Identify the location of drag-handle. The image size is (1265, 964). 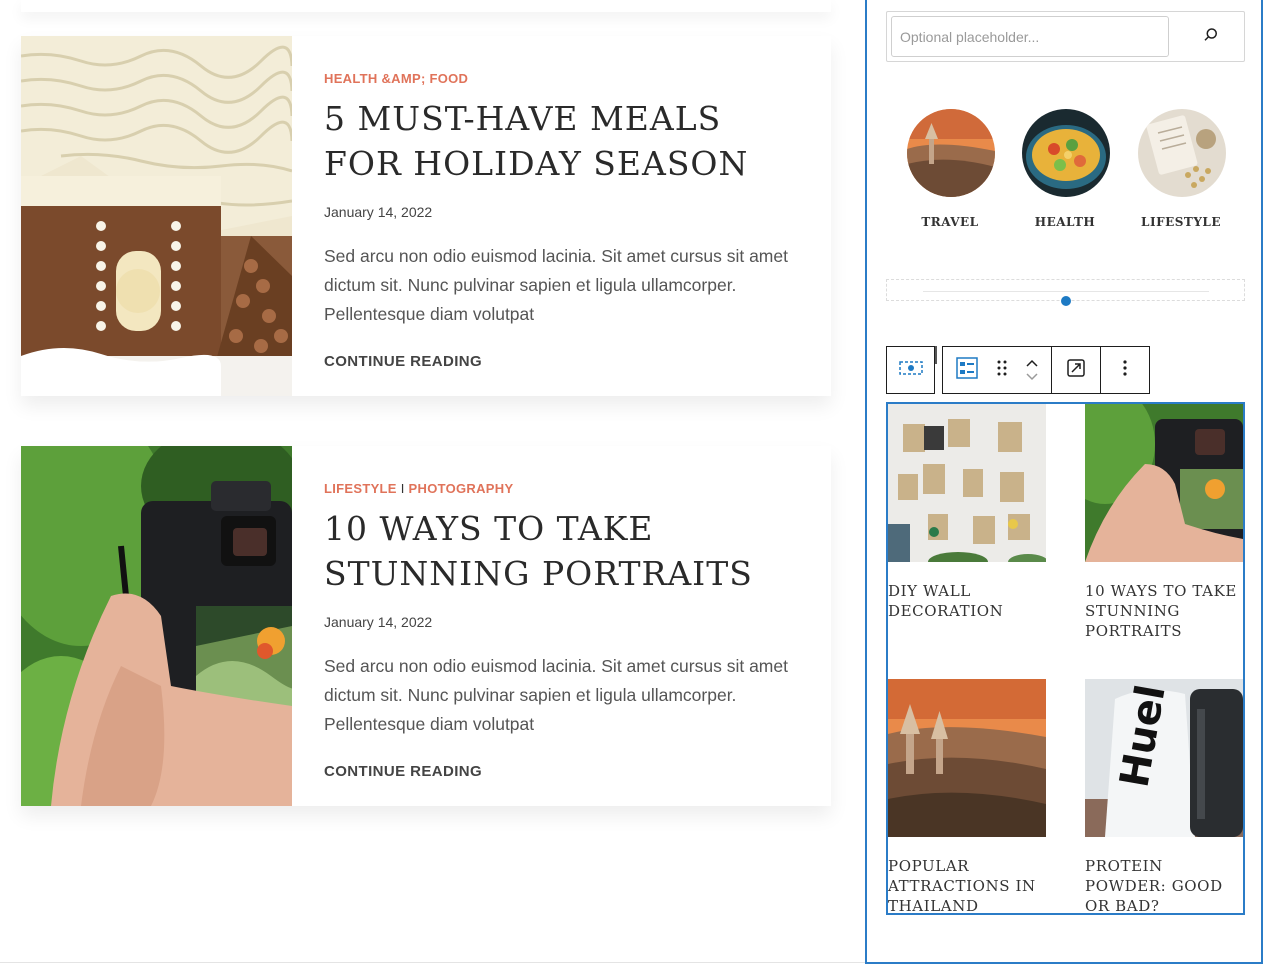
(1002, 370).